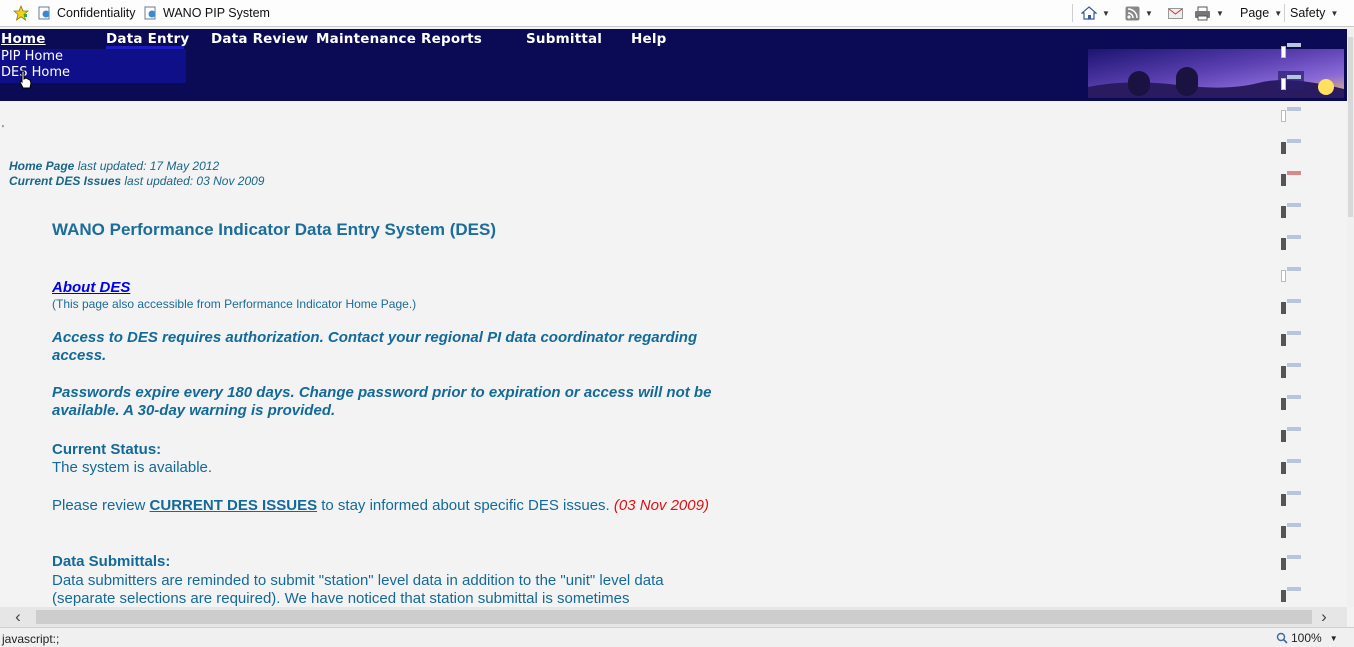 The image size is (1354, 647). What do you see at coordinates (132, 467) in the screenshot?
I see `current-status-text: The system is available.` at bounding box center [132, 467].